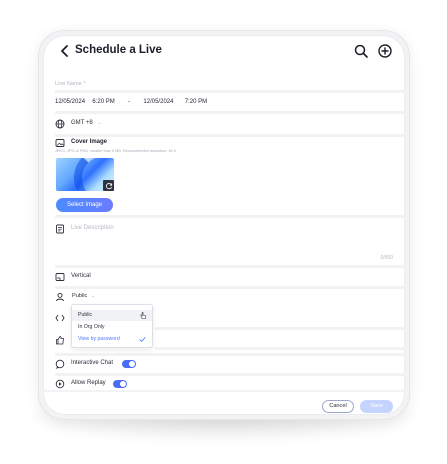  Describe the element at coordinates (89, 142) in the screenshot. I see `cover-image-title: Cover Image` at that location.